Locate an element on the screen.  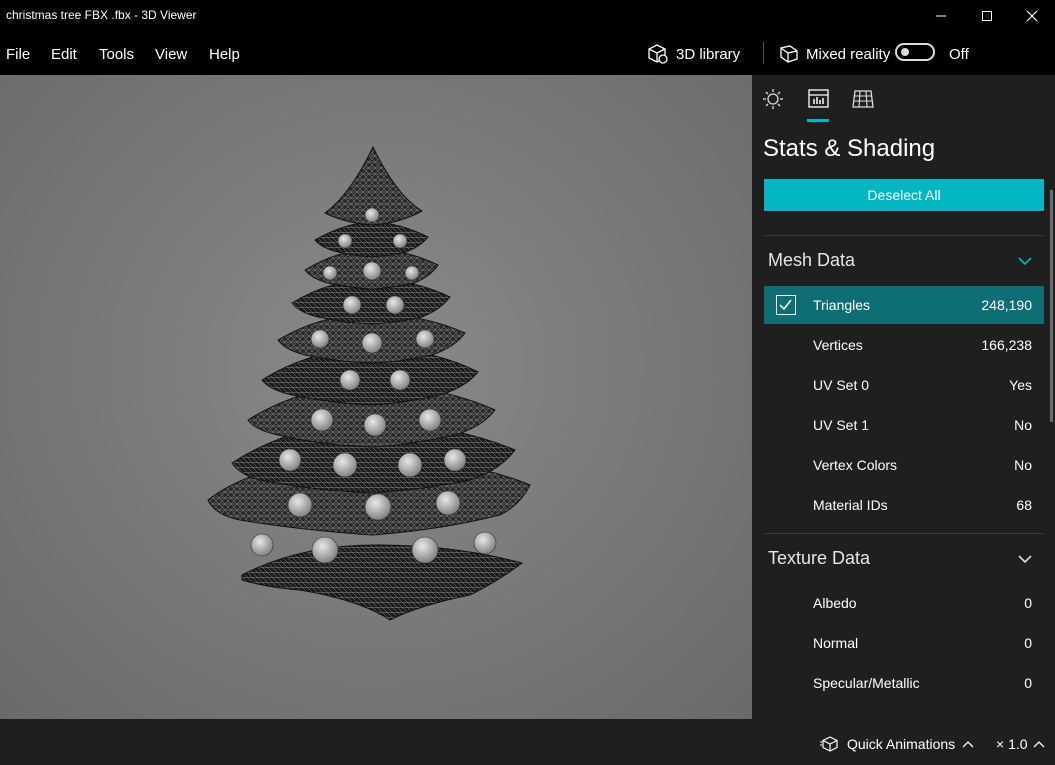
stat-row-uv-set-0: UV Set 0 Yes is located at coordinates (904, 385).